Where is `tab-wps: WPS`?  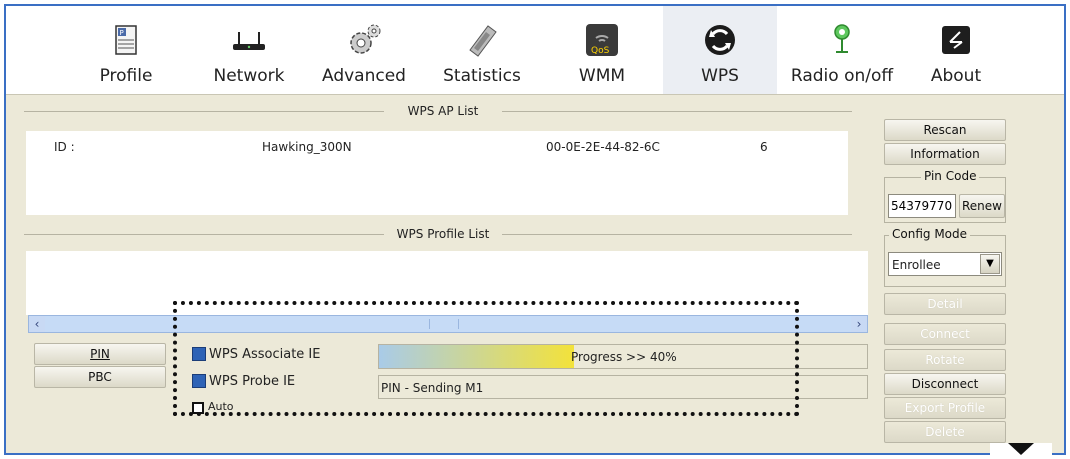 tab-wps: WPS is located at coordinates (720, 50).